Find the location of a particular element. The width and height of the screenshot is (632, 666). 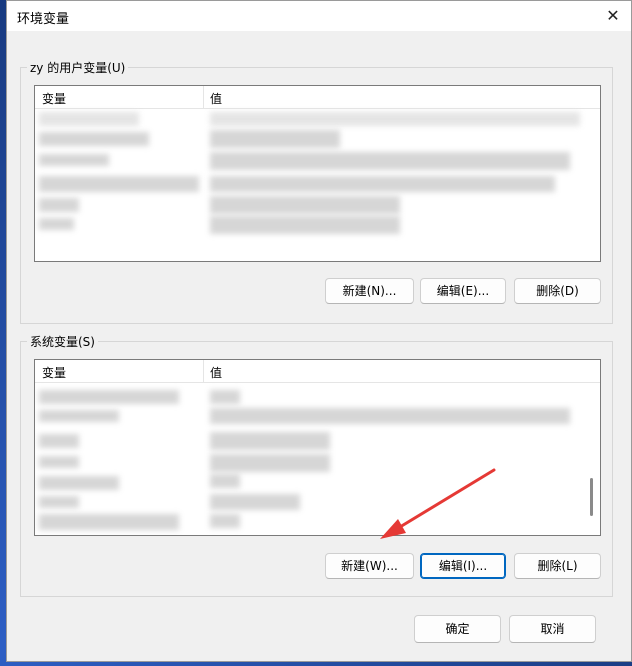

user-column-value: 值 is located at coordinates (216, 98).